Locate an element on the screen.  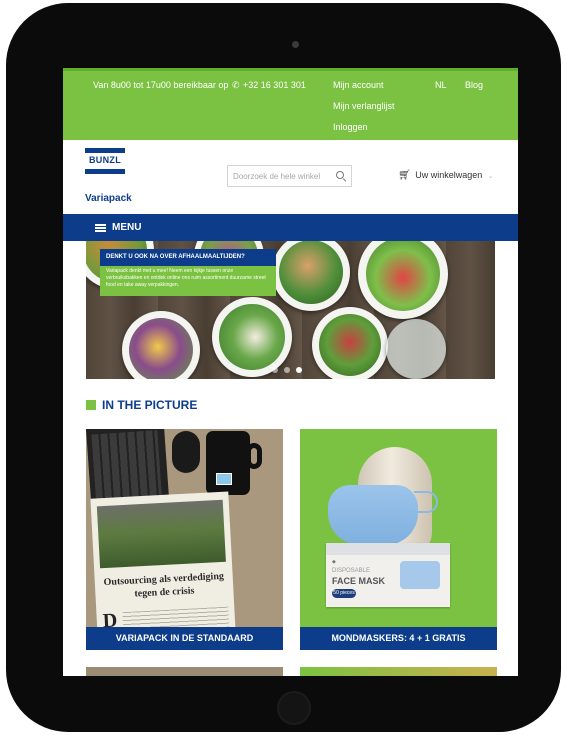
card-caption: VARIAPACK IN DE STANDAARD is located at coordinates (184, 638).